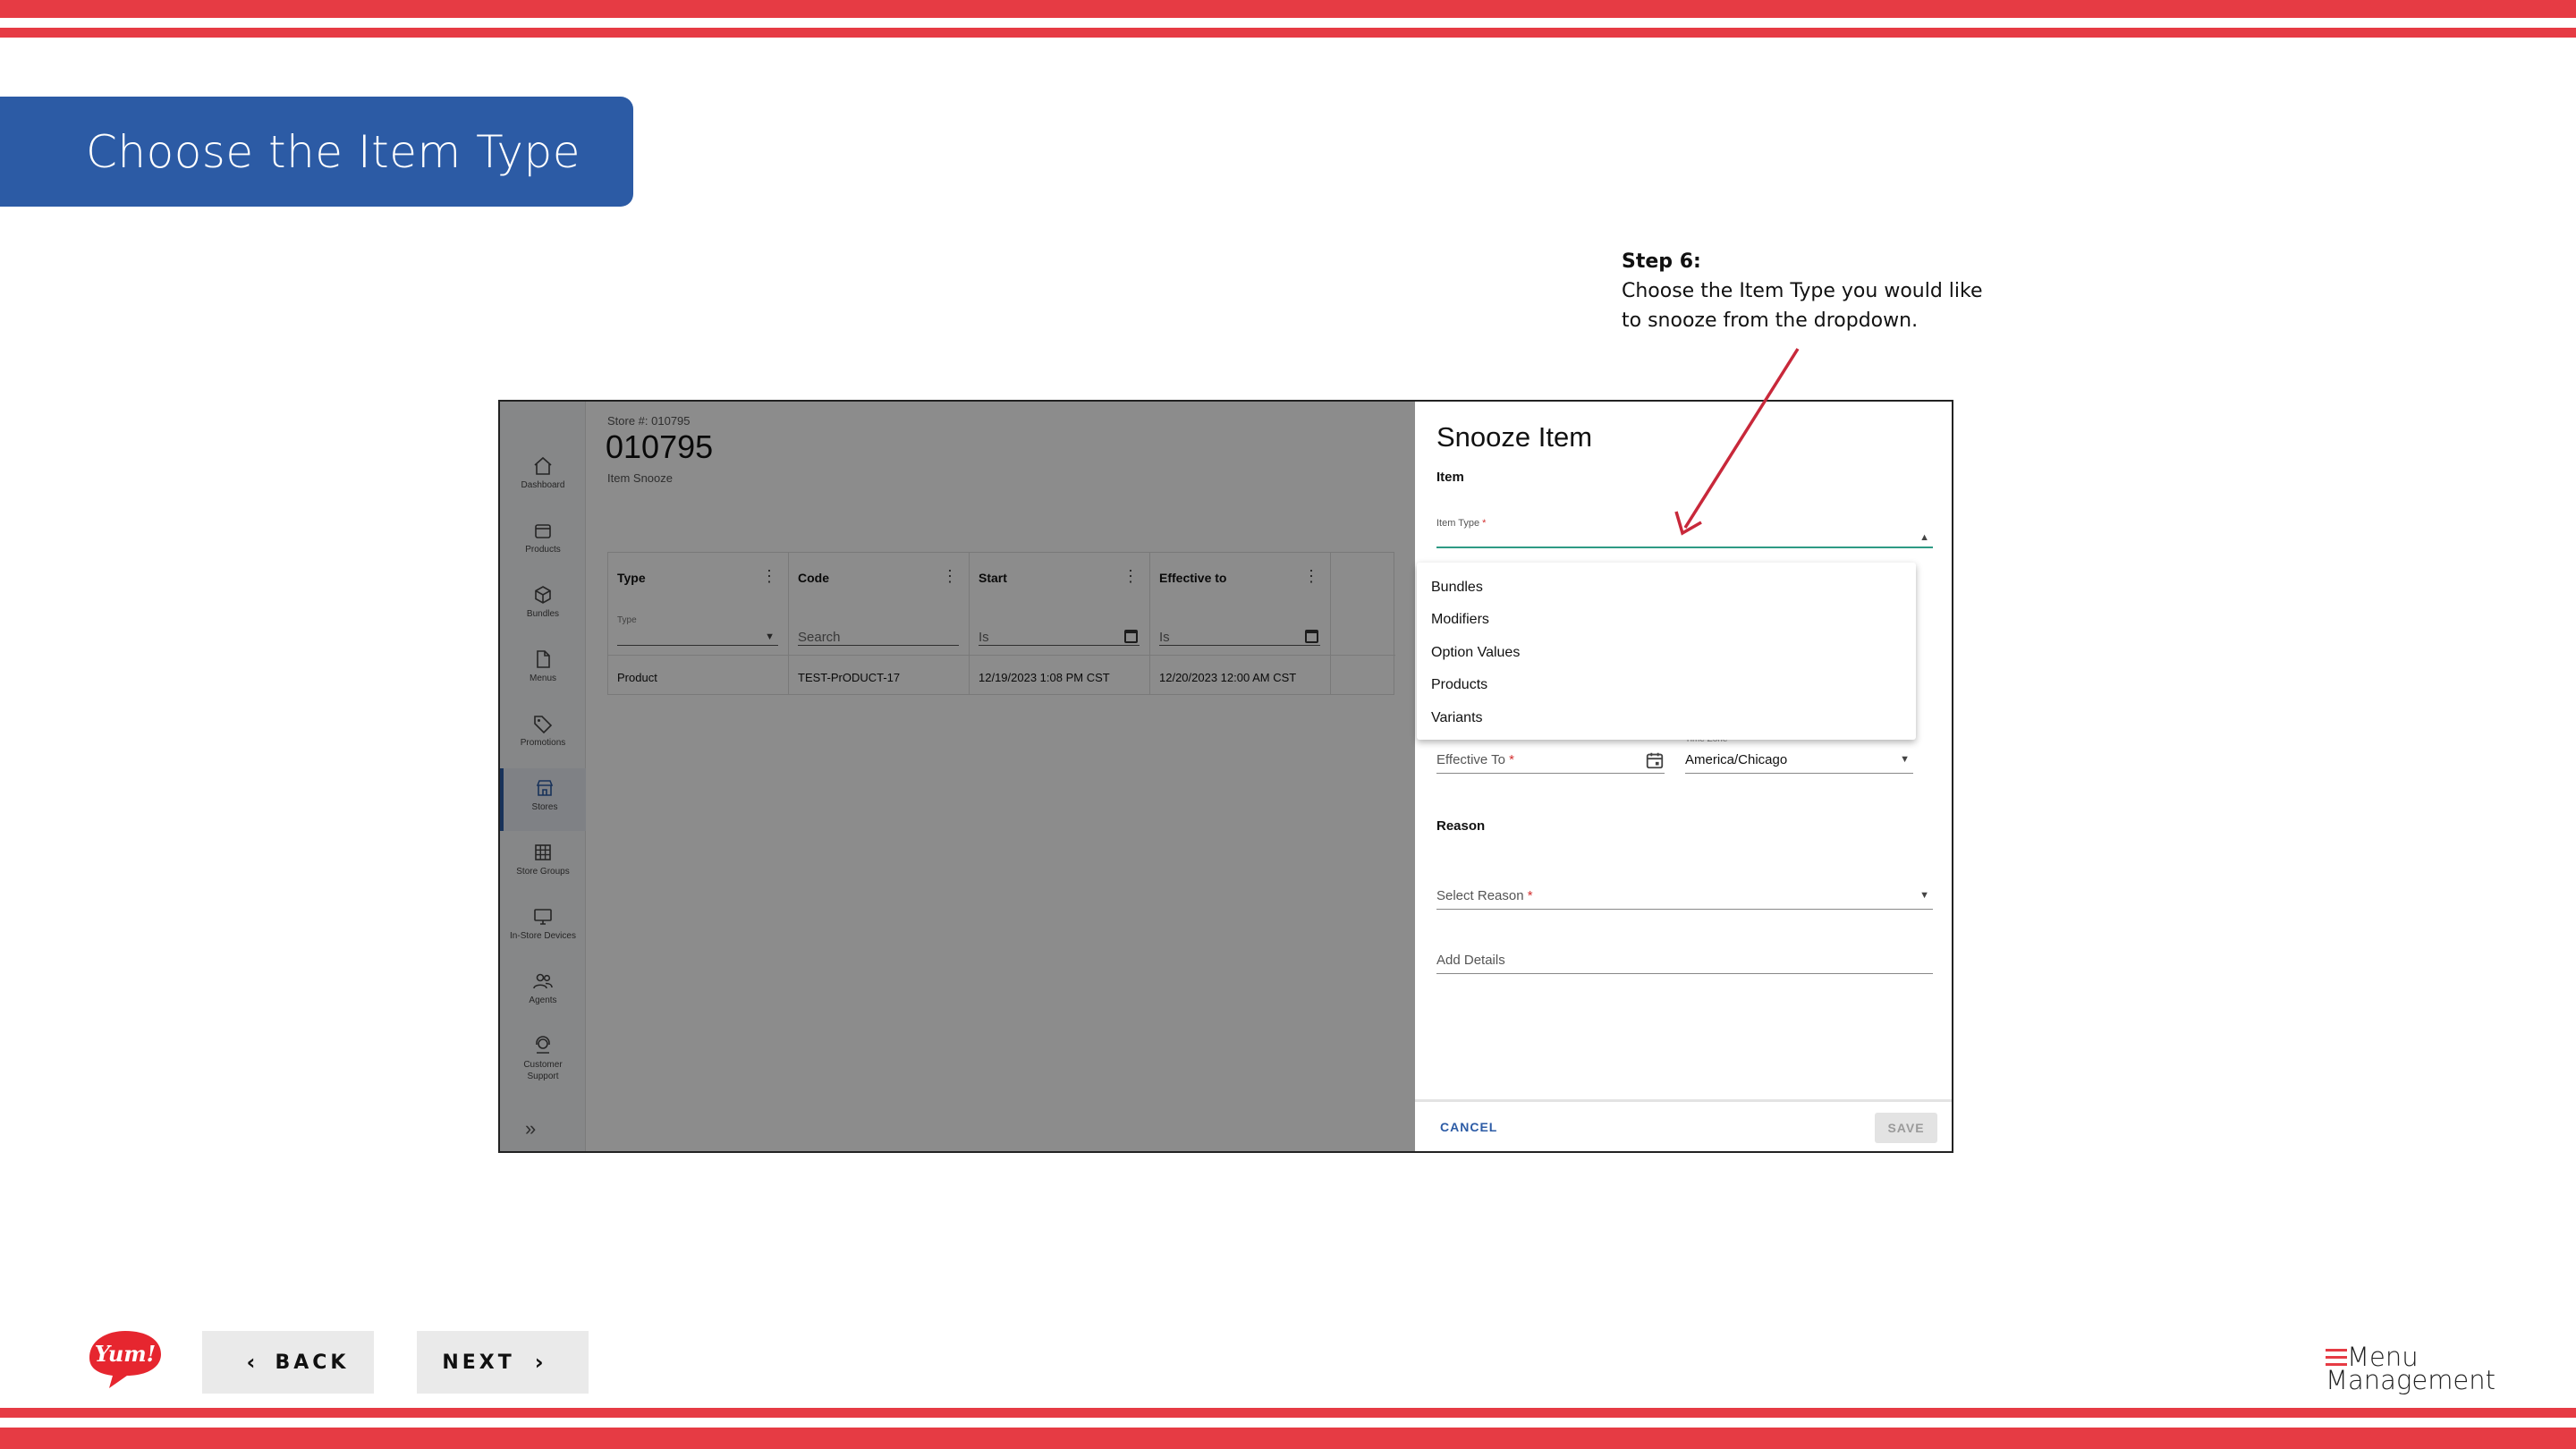 This screenshot has width=2576, height=1449. I want to click on dropdown-option-modifiers: Modifiers, so click(1666, 620).